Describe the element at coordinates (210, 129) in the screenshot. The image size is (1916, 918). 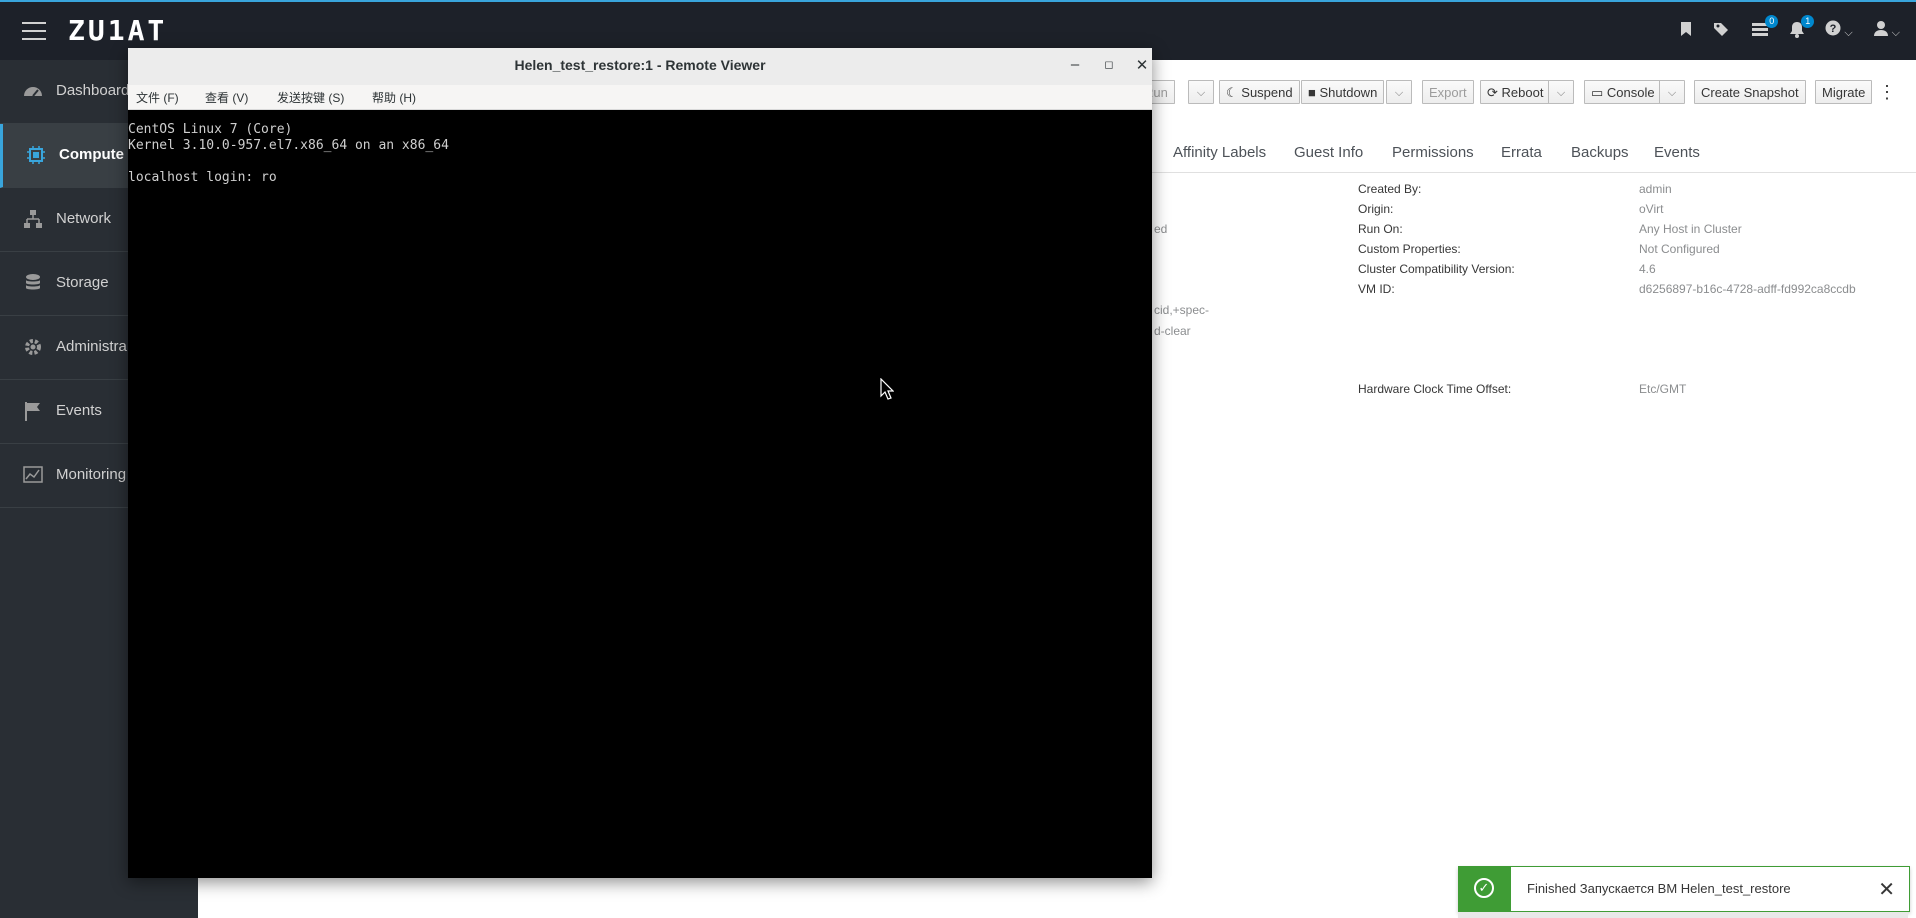
I see `console-line: CentOS Linux 7 (Core)` at that location.